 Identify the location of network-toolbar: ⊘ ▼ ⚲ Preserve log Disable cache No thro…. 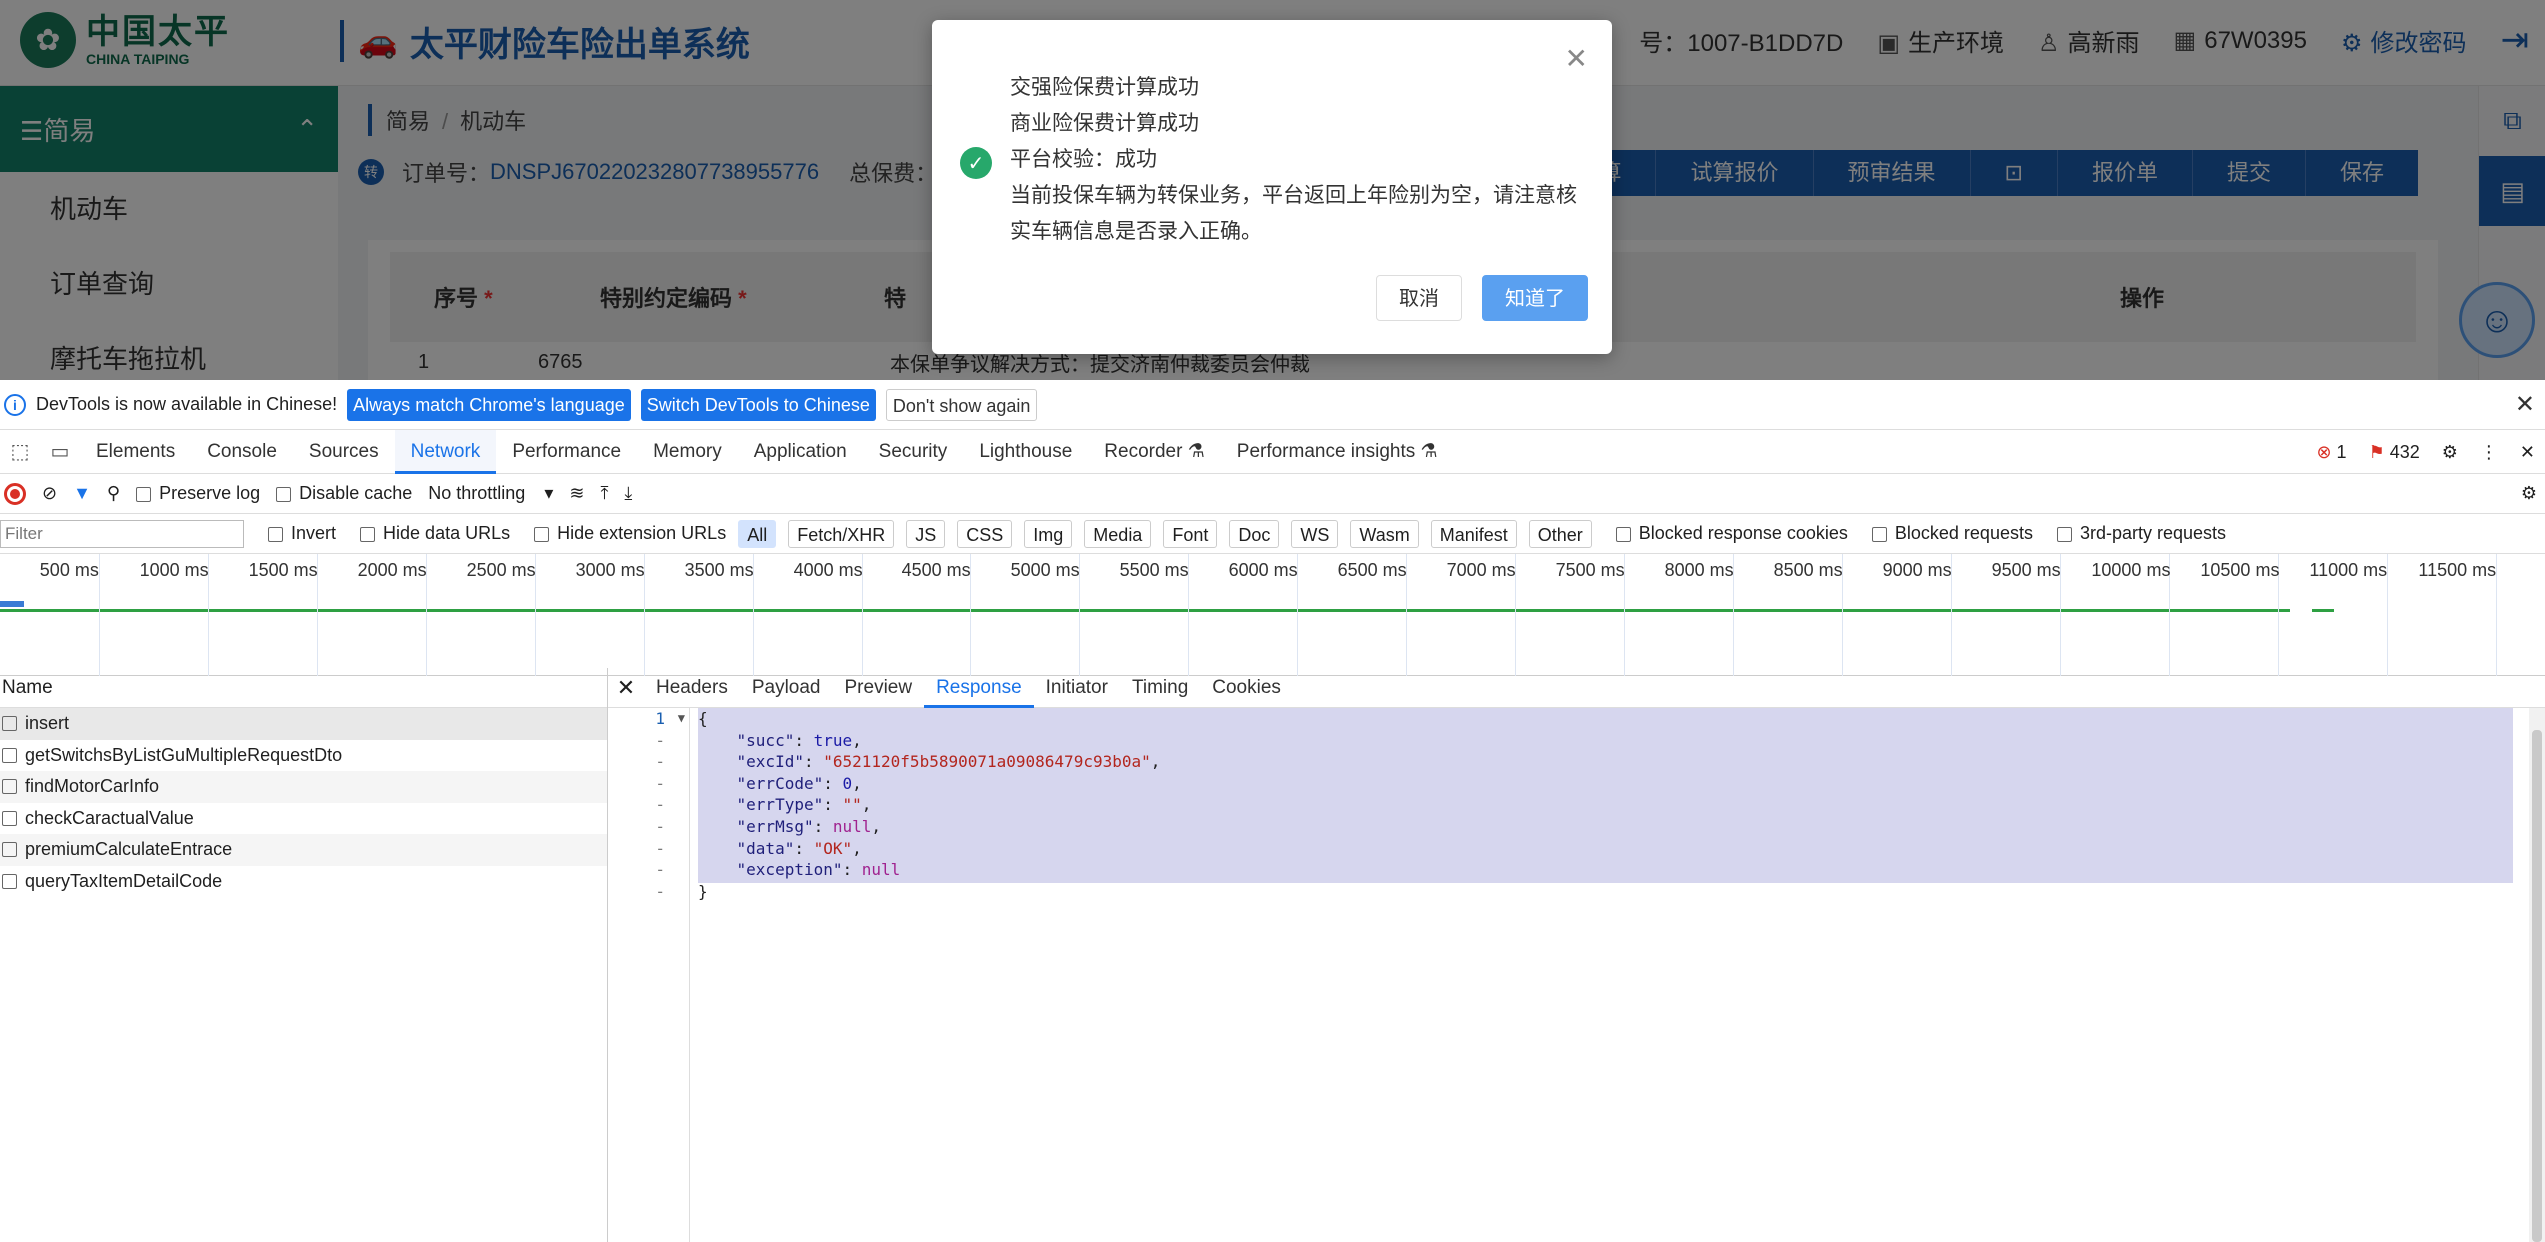
(1272, 494).